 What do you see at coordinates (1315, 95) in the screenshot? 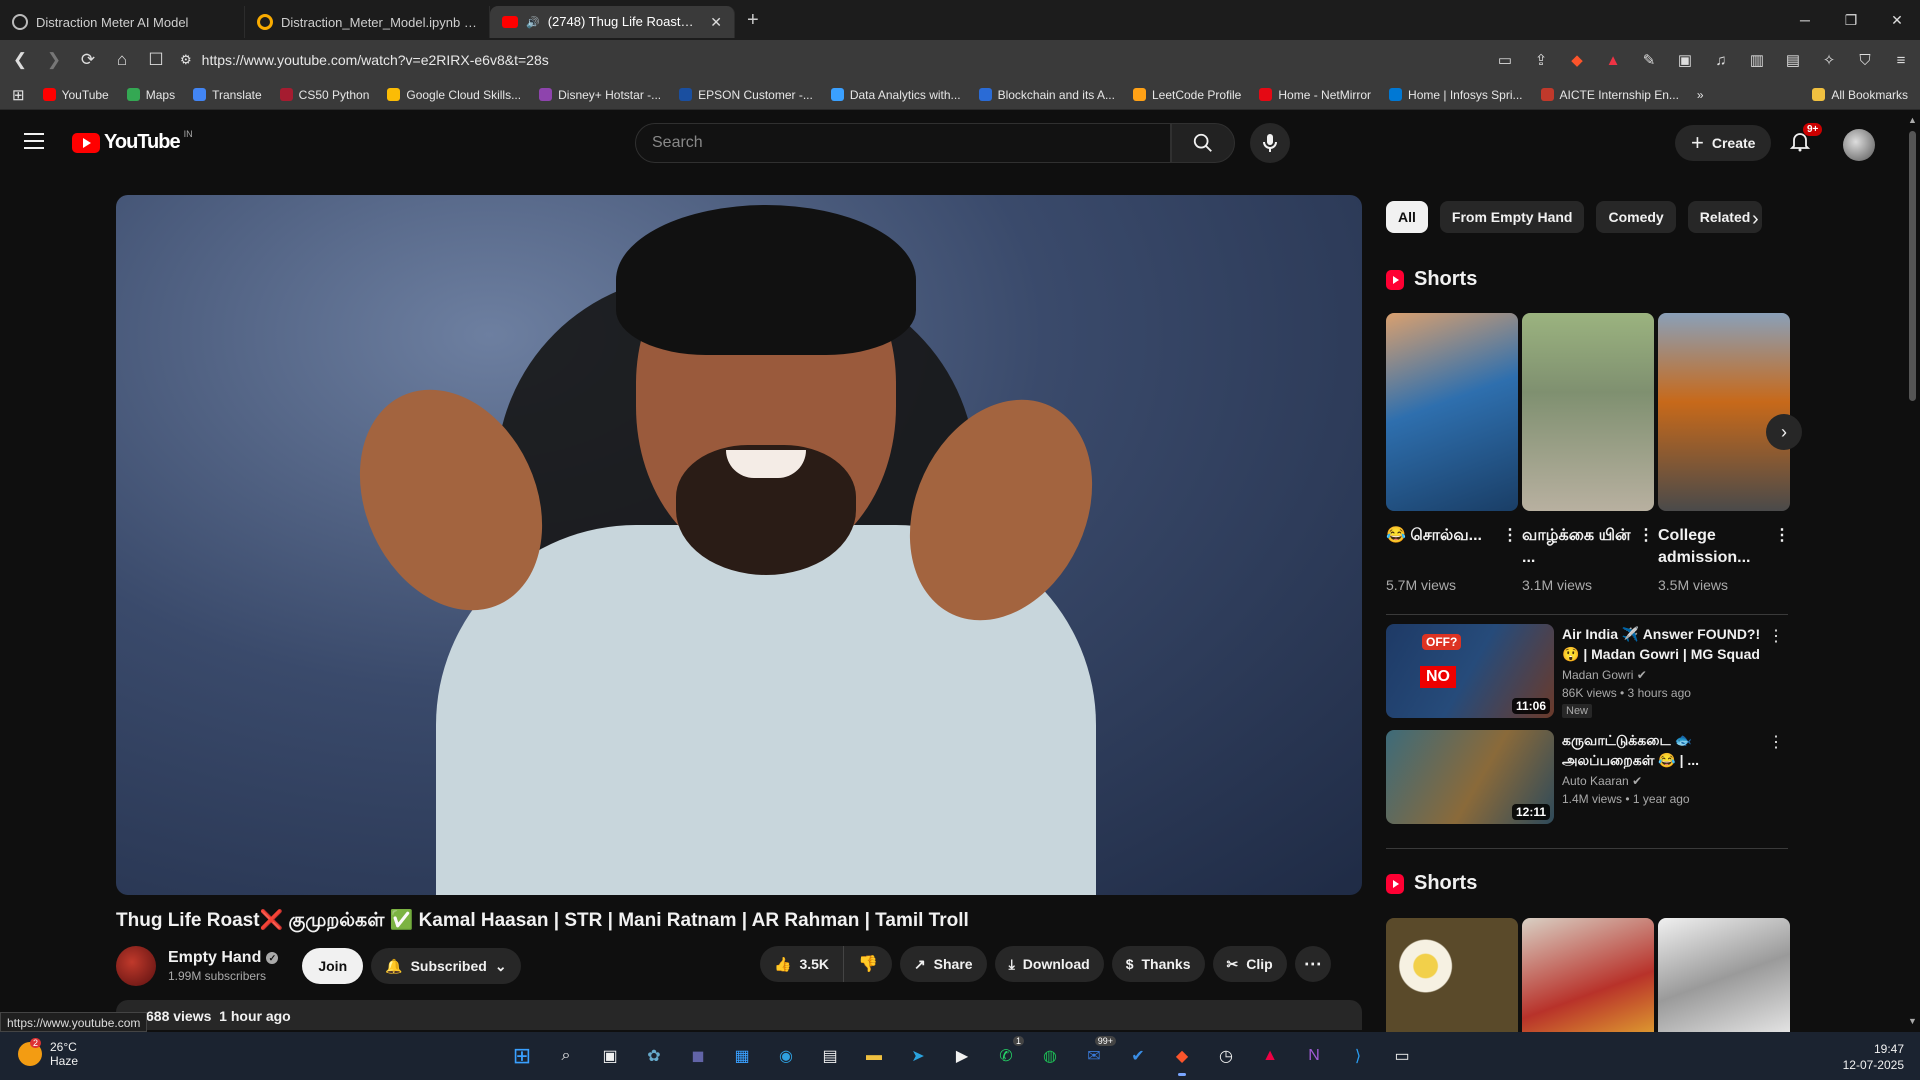
I see `bookmark-item: Home - NetMirror` at bounding box center [1315, 95].